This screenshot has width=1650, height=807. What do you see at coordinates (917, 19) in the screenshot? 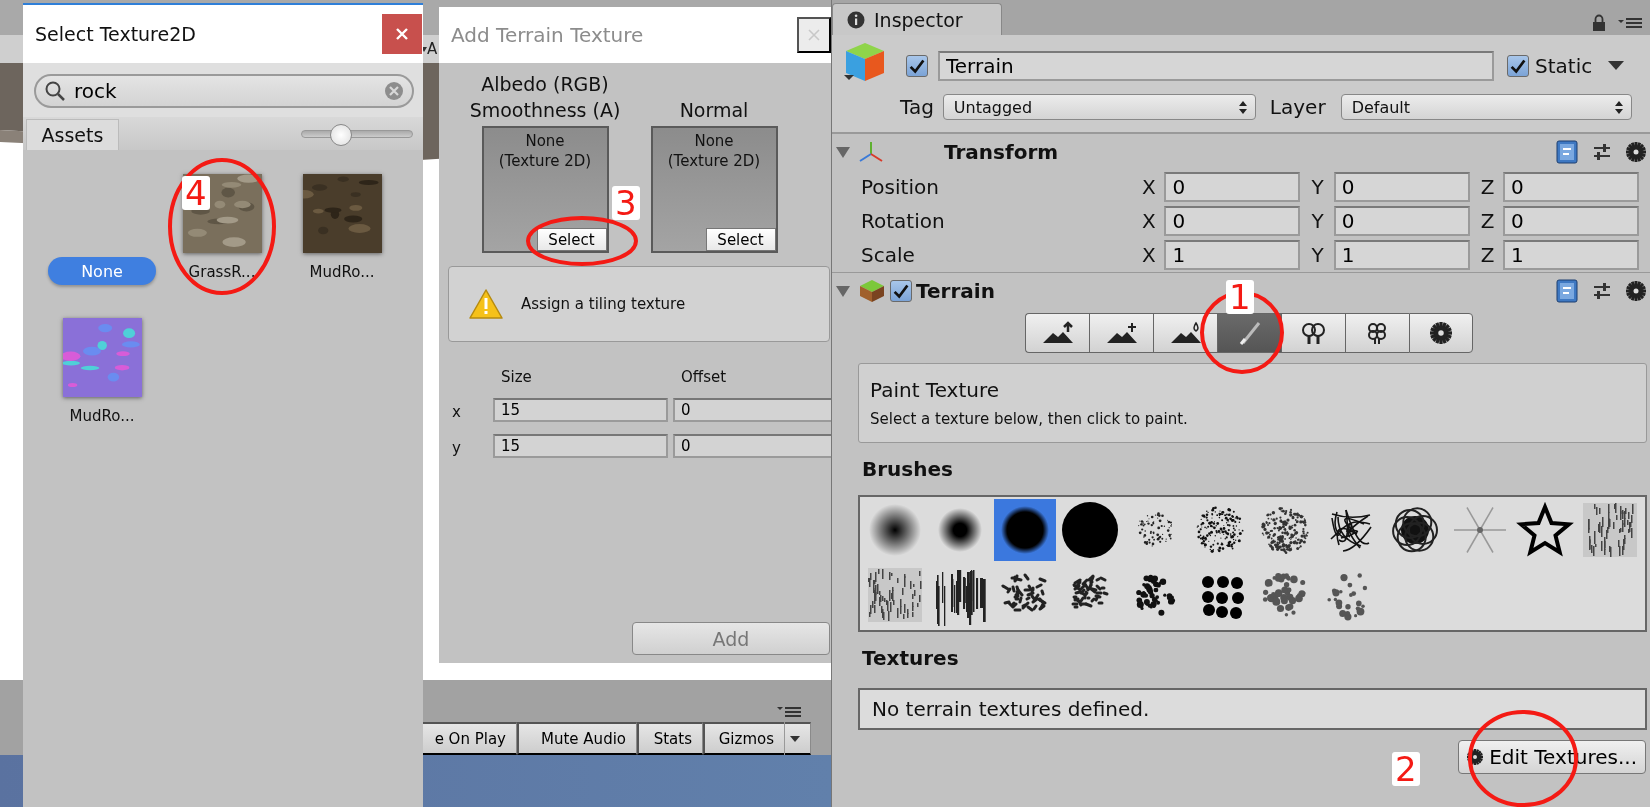
I see `inspector-tab: Inspector` at bounding box center [917, 19].